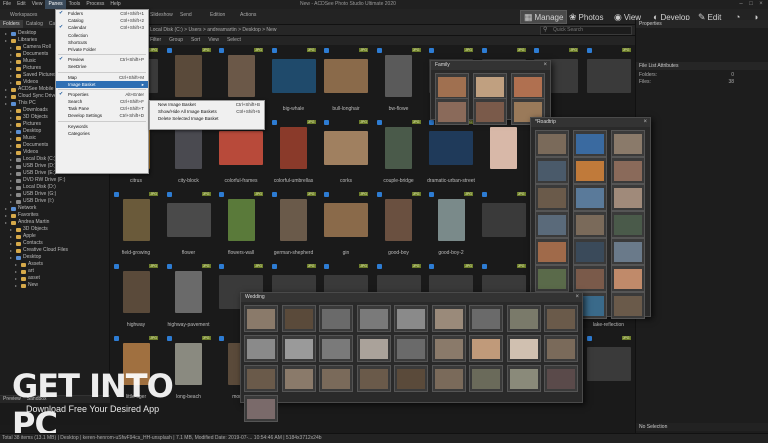  What do you see at coordinates (186, 15) in the screenshot?
I see `action-send: Send` at bounding box center [186, 15].